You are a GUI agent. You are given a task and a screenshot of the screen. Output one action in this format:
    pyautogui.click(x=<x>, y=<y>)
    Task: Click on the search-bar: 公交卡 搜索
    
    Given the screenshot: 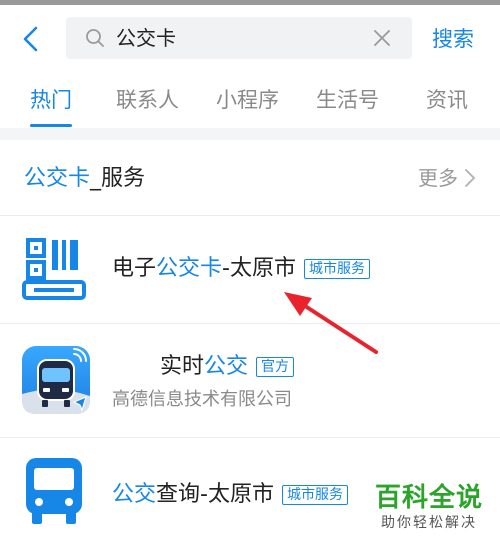 What is the action you would take?
    pyautogui.click(x=250, y=36)
    